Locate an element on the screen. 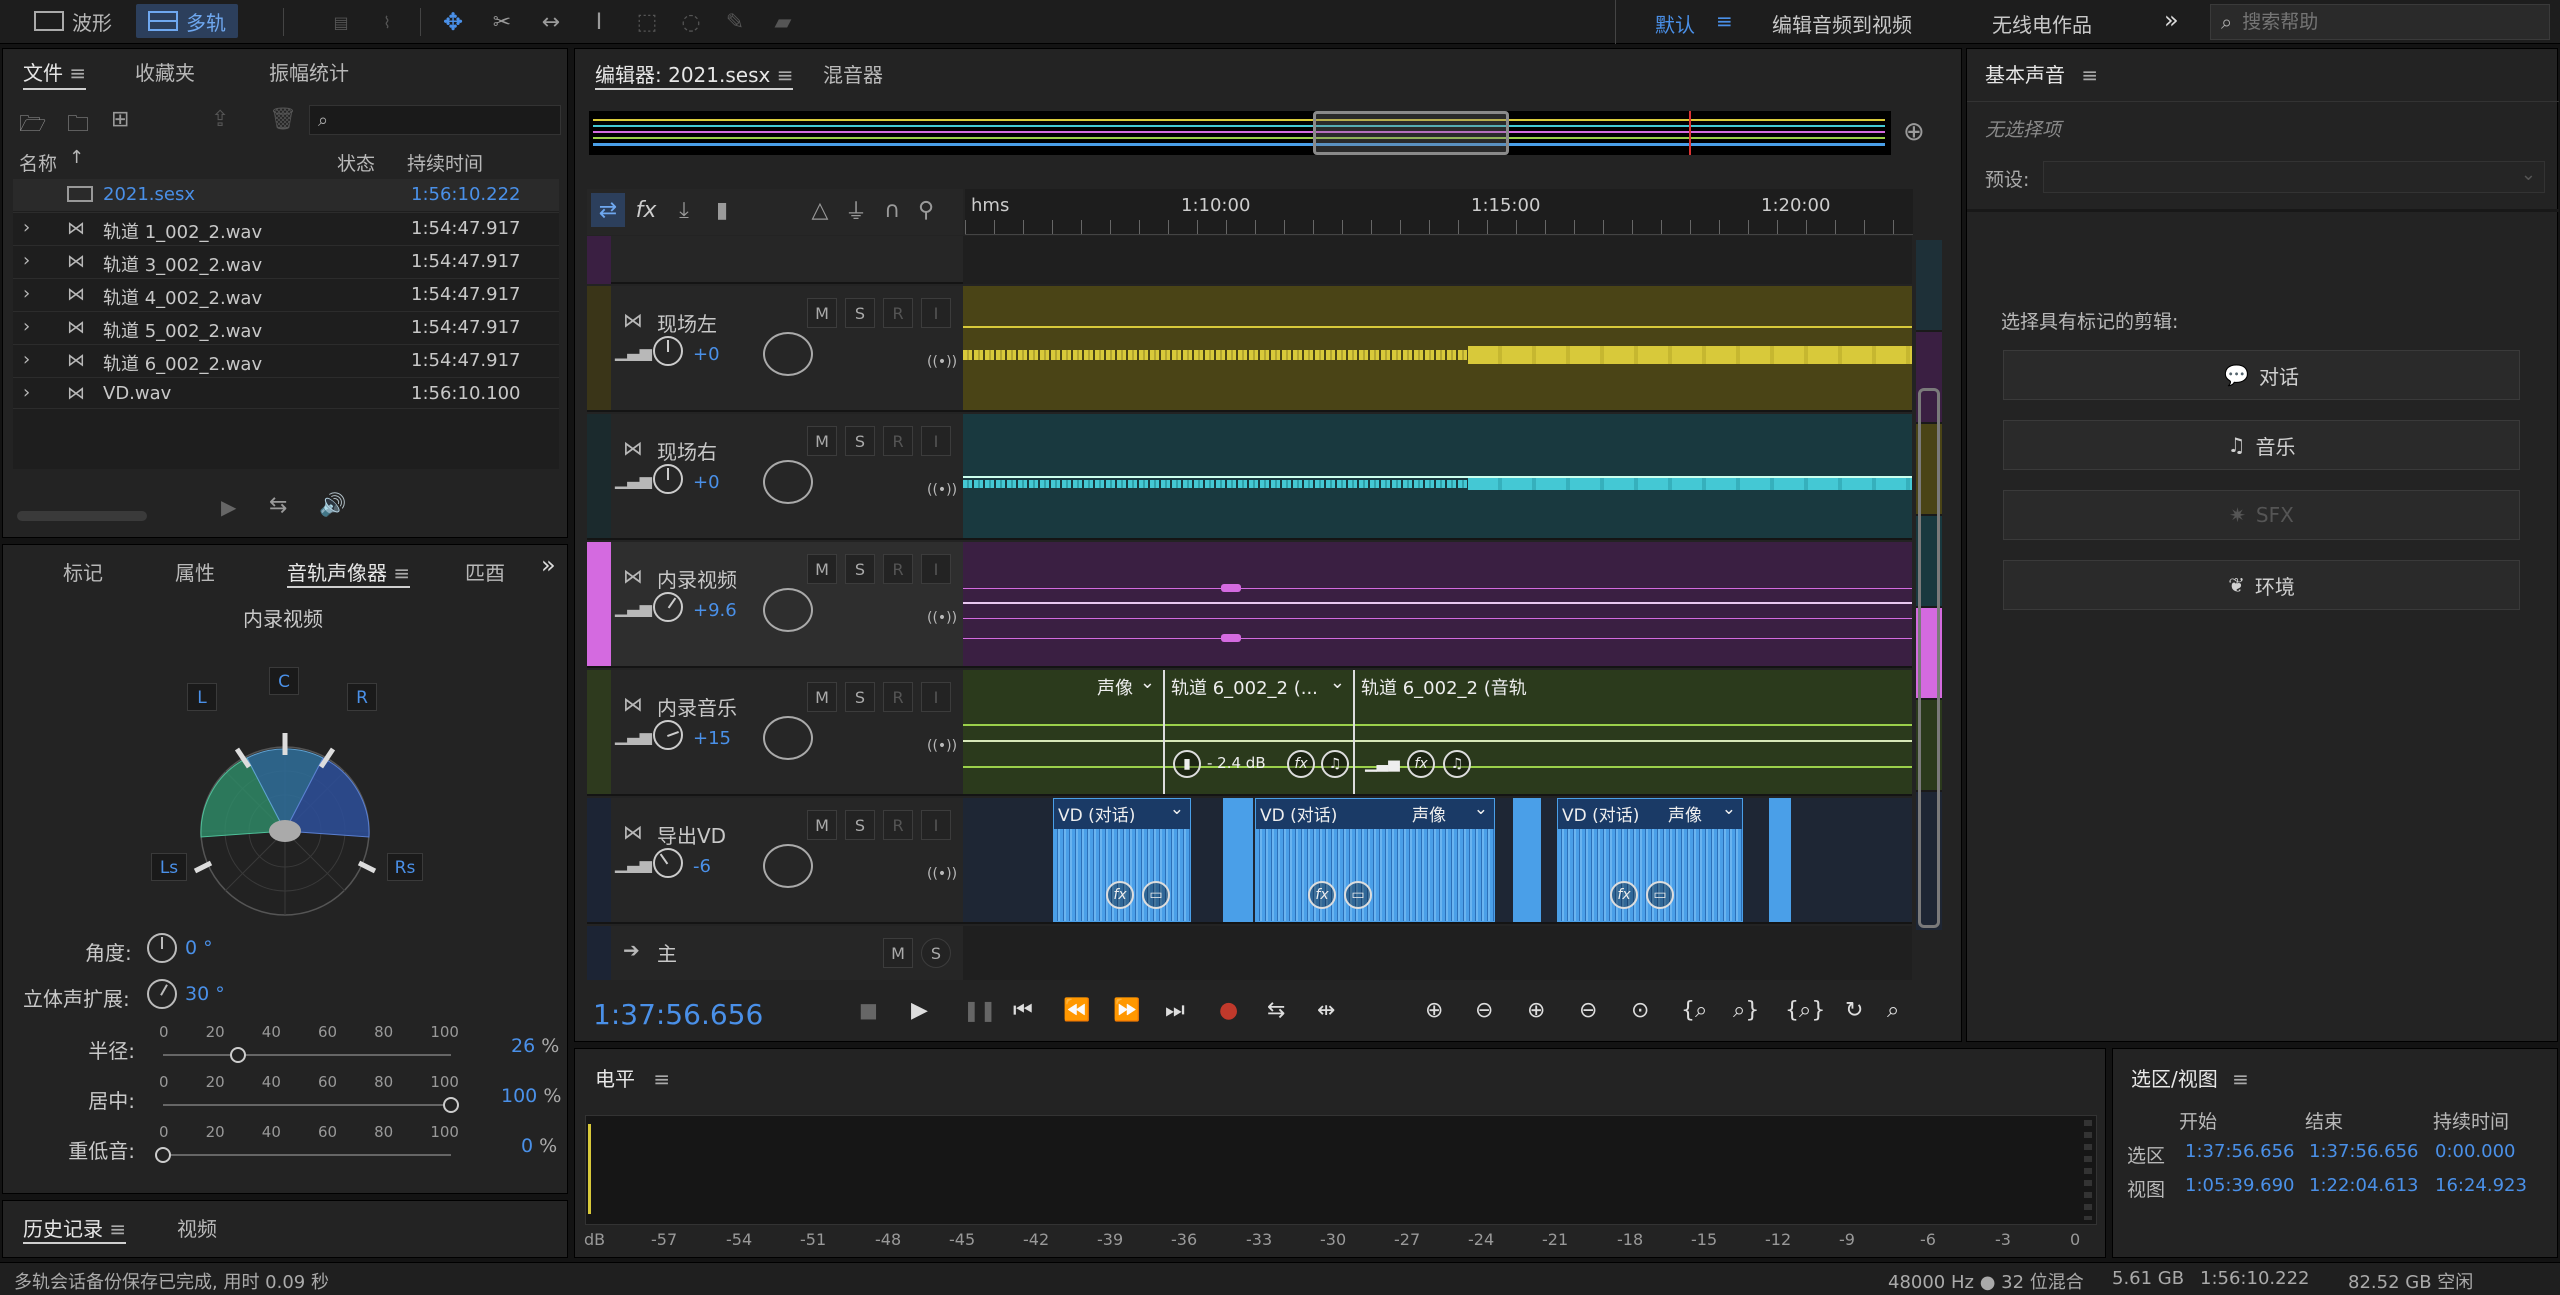 This screenshot has height=1295, width=2560. view-end: 1:22:04.613 is located at coordinates (2363, 1185).